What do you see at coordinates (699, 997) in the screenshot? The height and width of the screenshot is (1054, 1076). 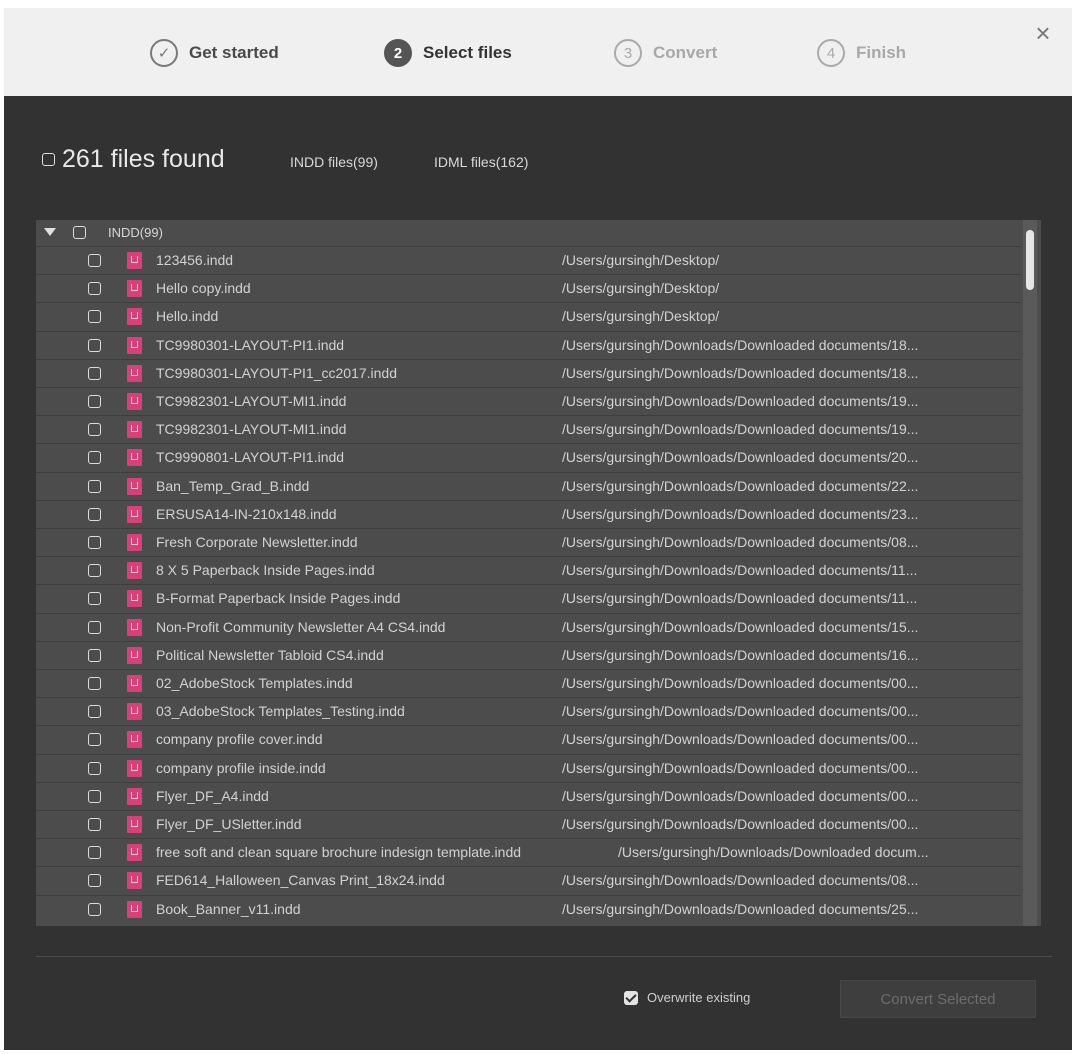 I see `overwrite-label: Overwrite existing` at bounding box center [699, 997].